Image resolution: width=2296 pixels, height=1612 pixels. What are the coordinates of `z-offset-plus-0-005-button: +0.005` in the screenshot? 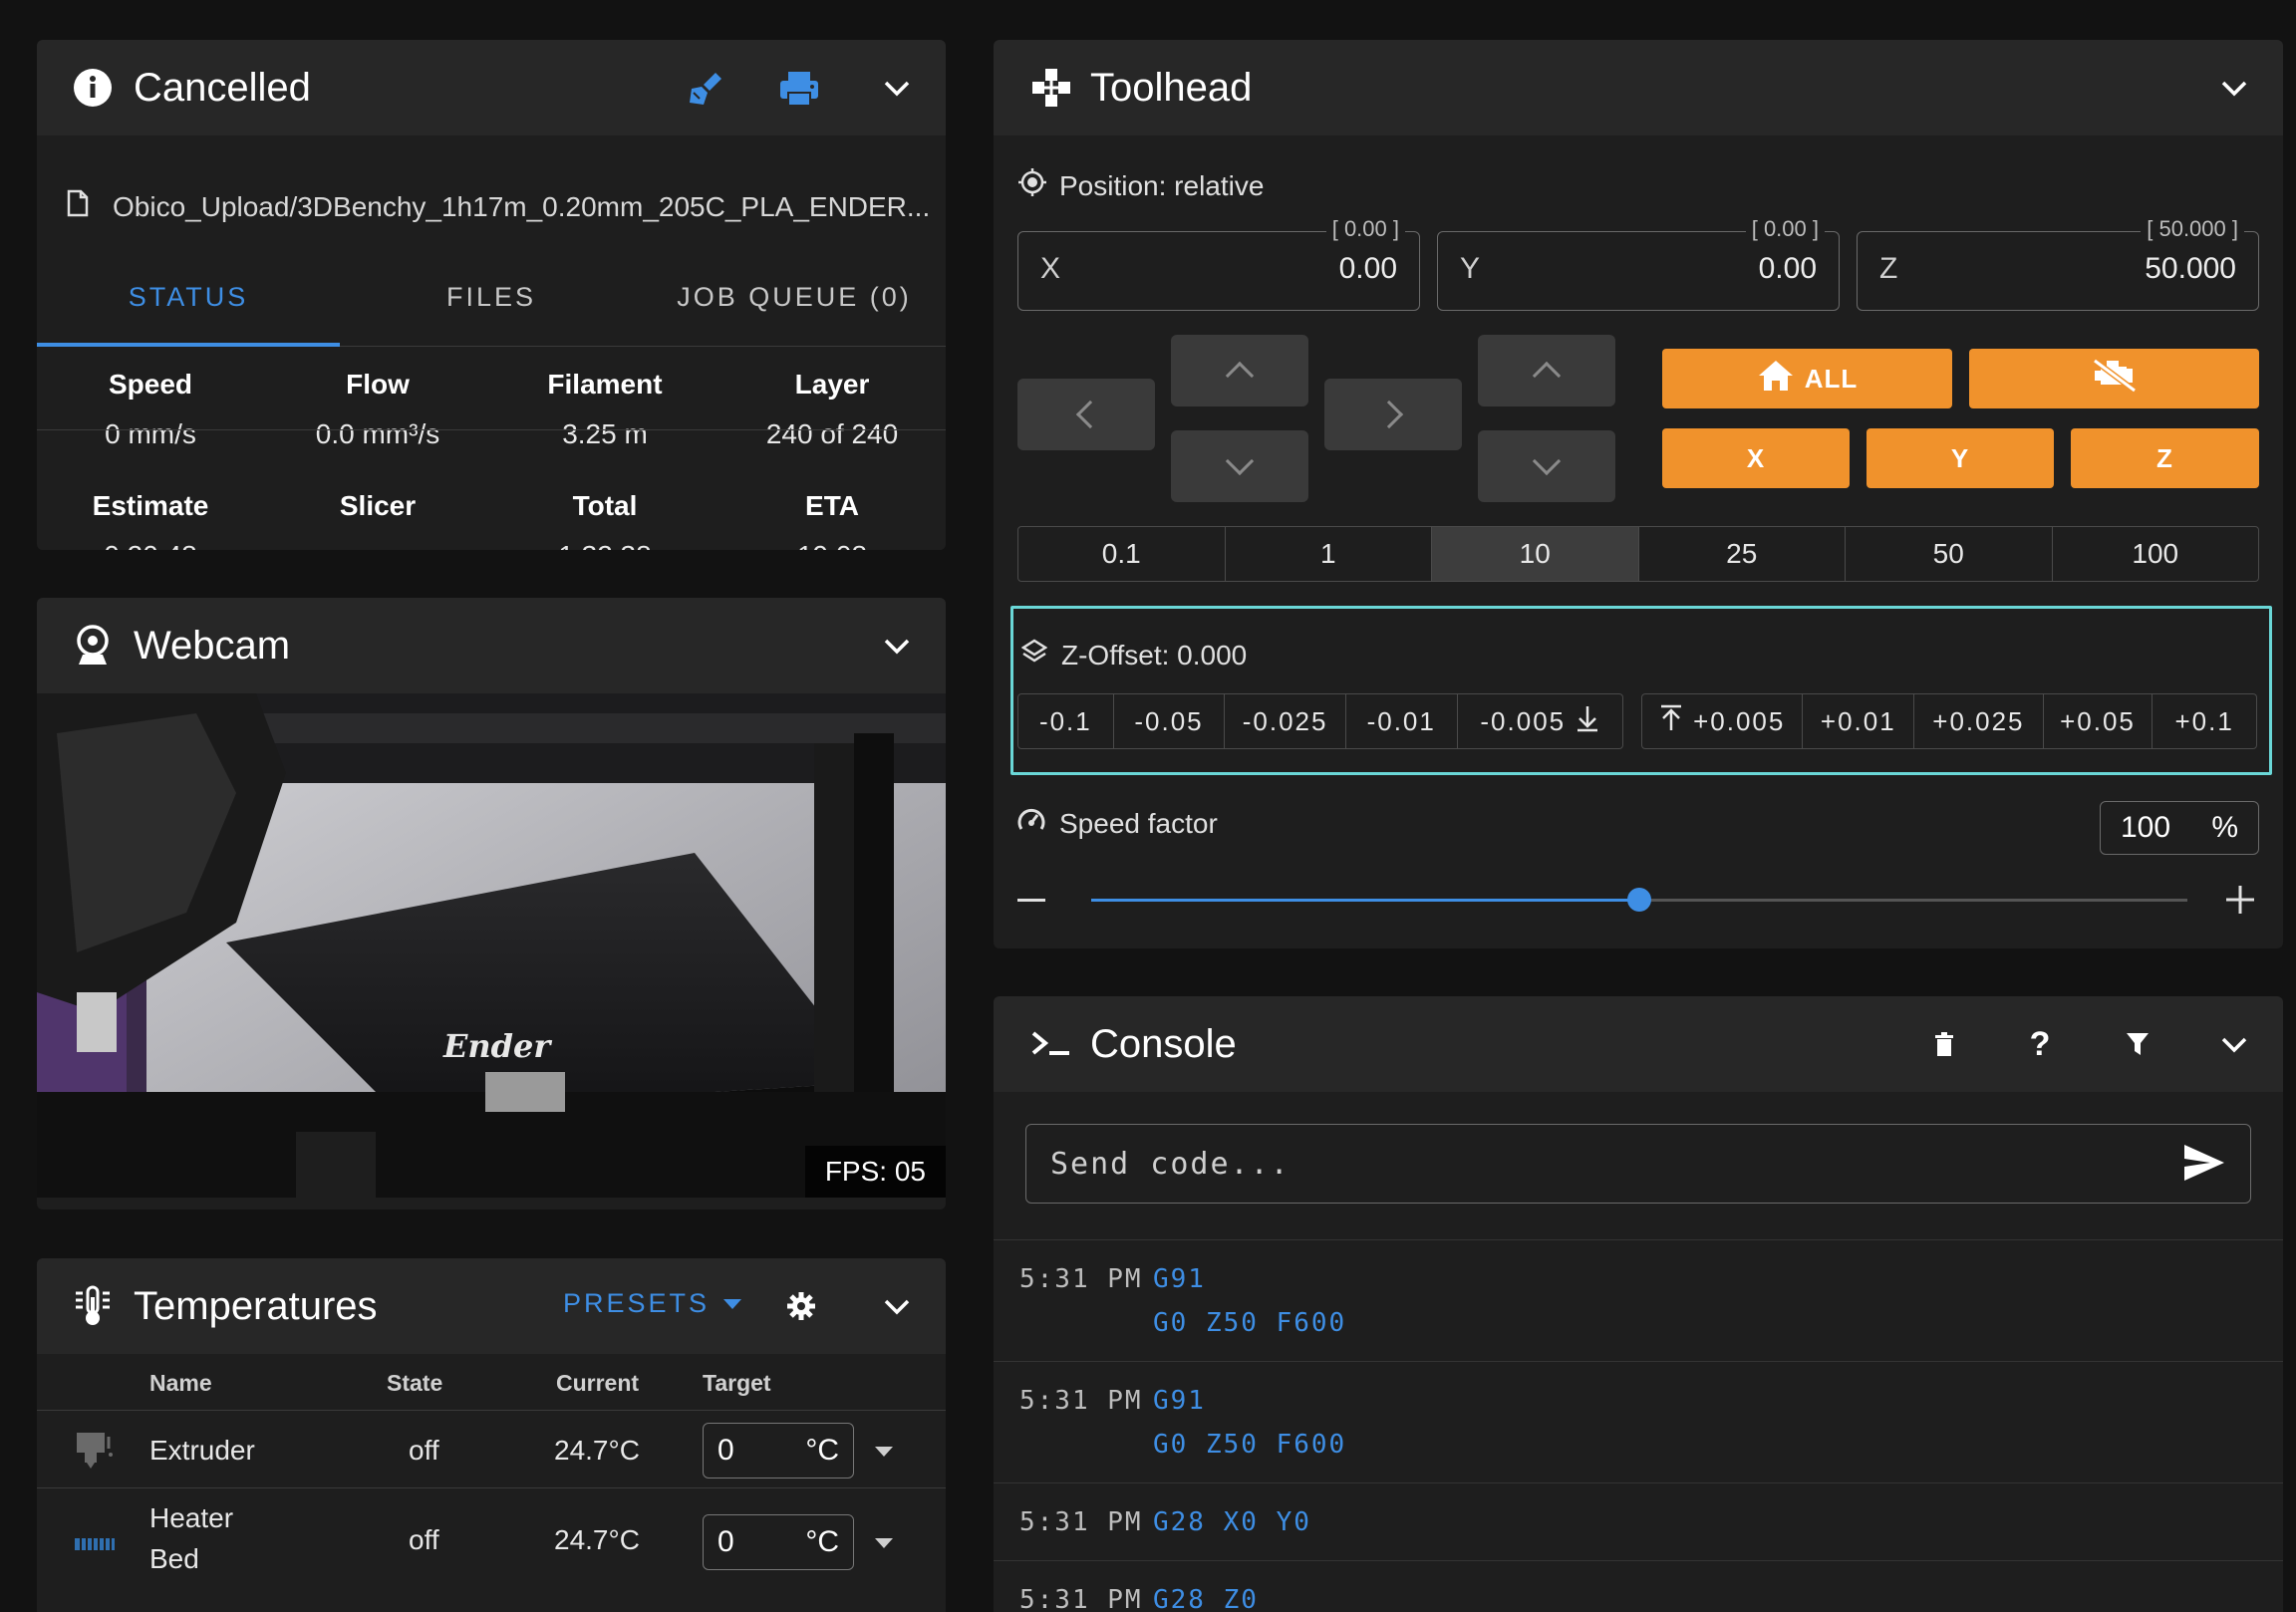 It's located at (1723, 721).